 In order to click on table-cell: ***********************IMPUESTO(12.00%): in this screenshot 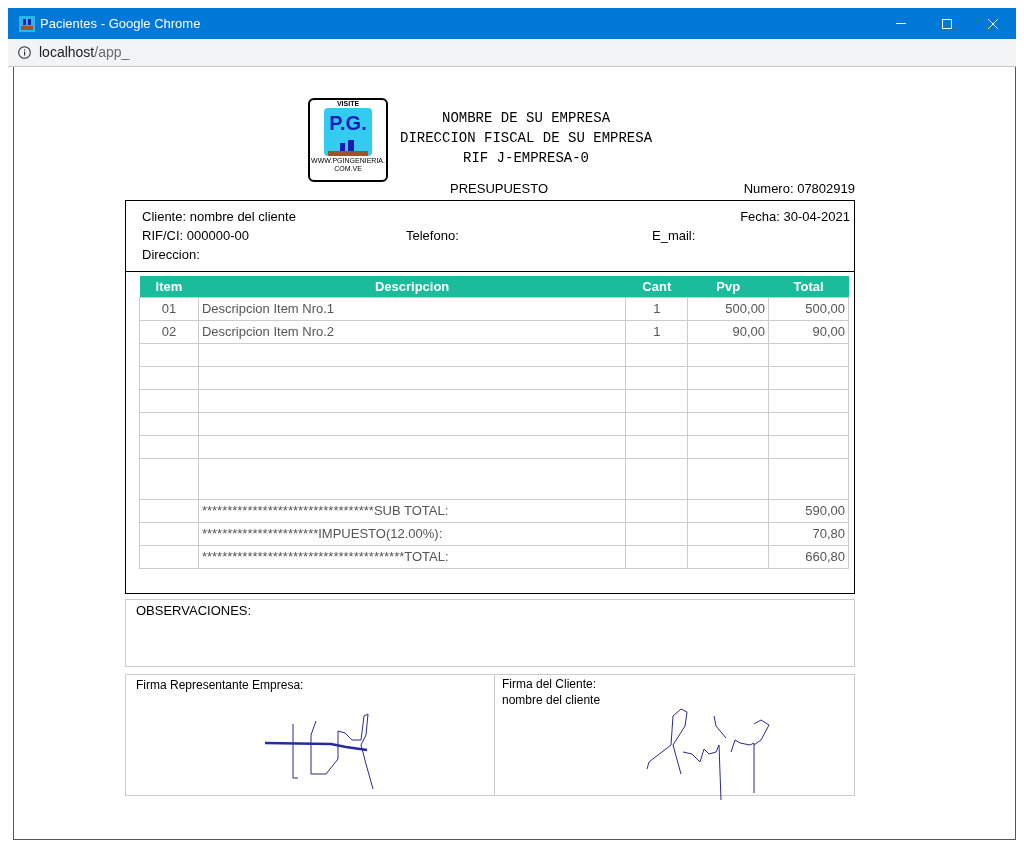, I will do `click(412, 533)`.